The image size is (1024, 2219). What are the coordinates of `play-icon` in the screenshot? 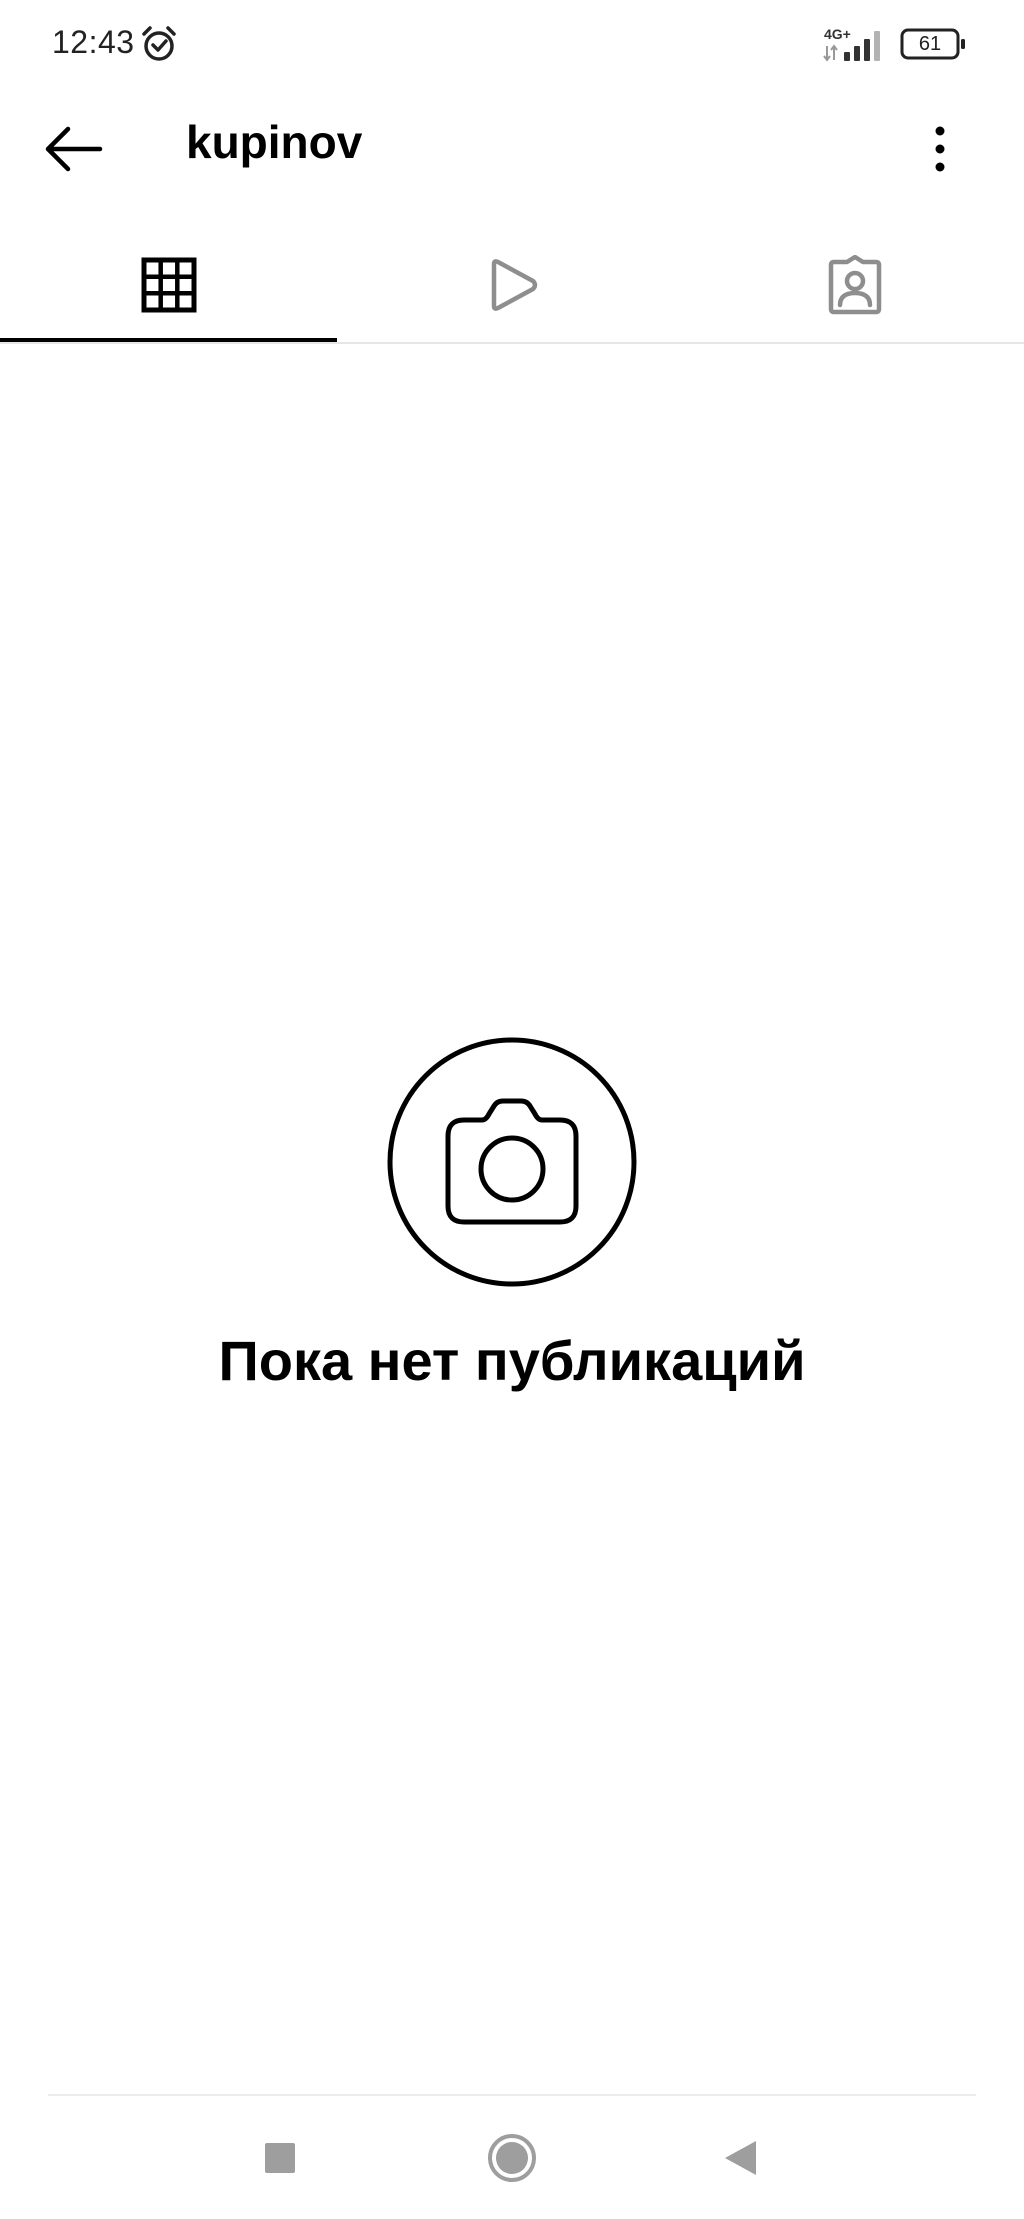 It's located at (514, 285).